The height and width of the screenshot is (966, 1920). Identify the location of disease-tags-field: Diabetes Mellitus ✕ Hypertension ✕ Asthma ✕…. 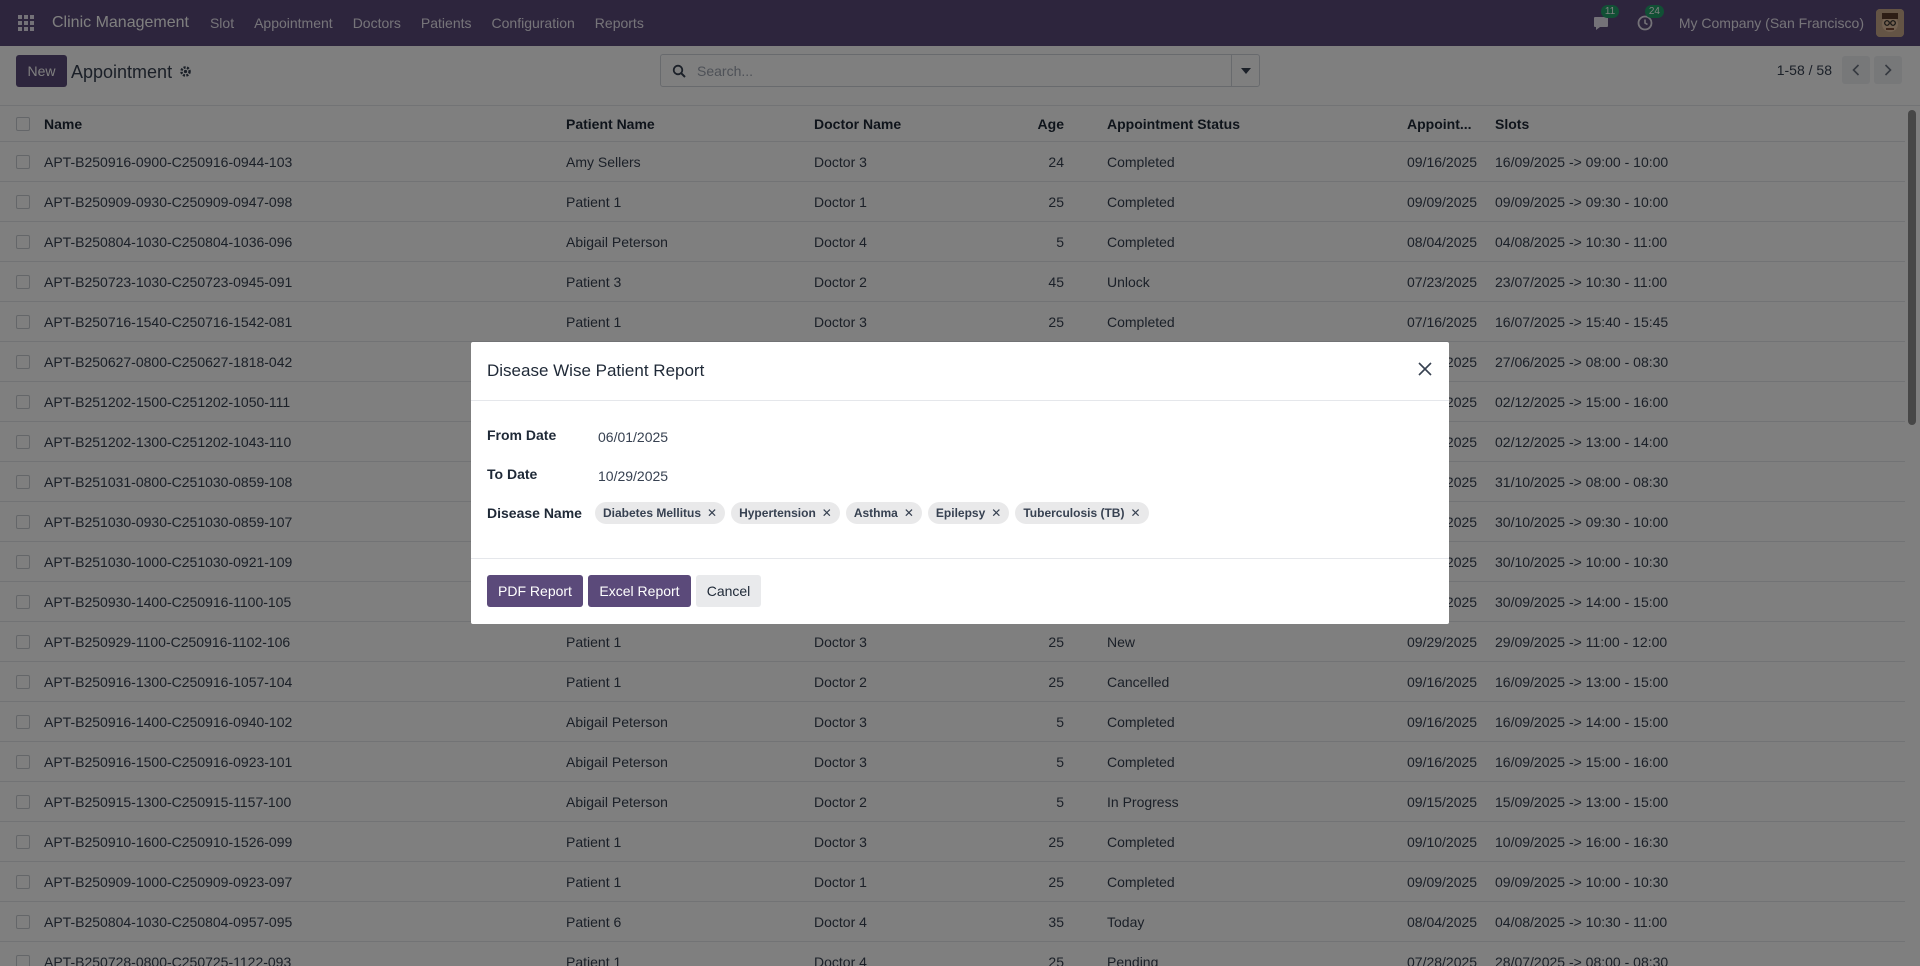
(875, 513).